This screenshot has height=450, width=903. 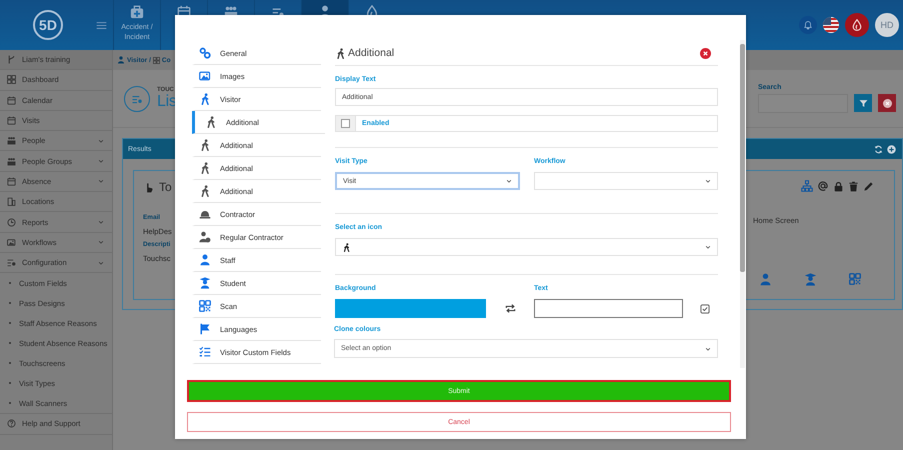 What do you see at coordinates (165, 187) in the screenshot?
I see `card-title: To` at bounding box center [165, 187].